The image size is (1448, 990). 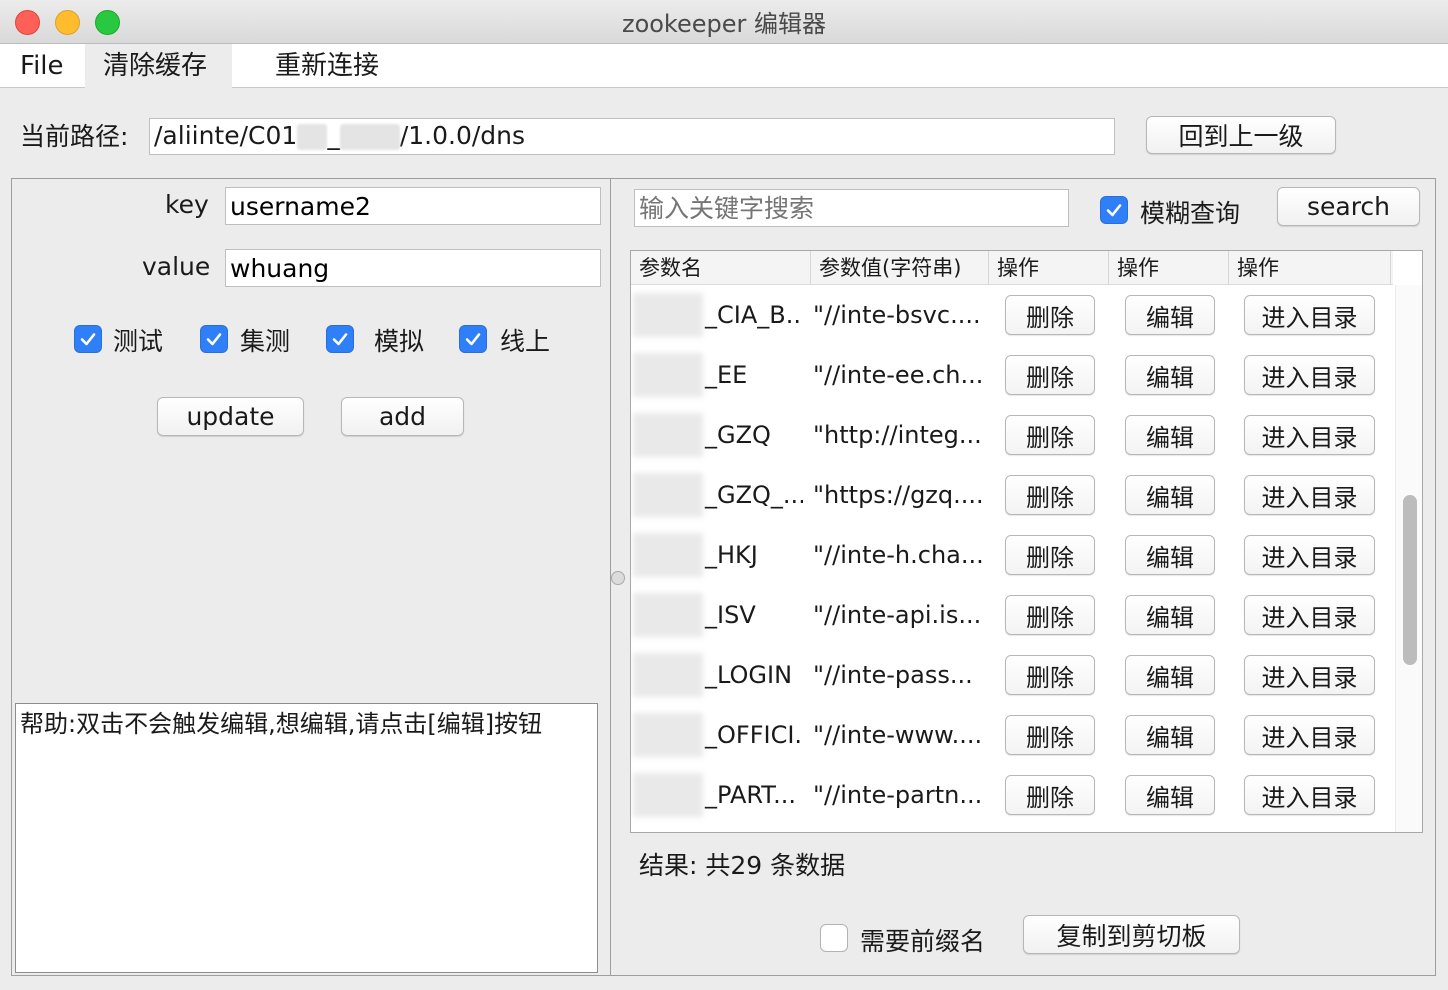 I want to click on menu-file: File, so click(x=42, y=66).